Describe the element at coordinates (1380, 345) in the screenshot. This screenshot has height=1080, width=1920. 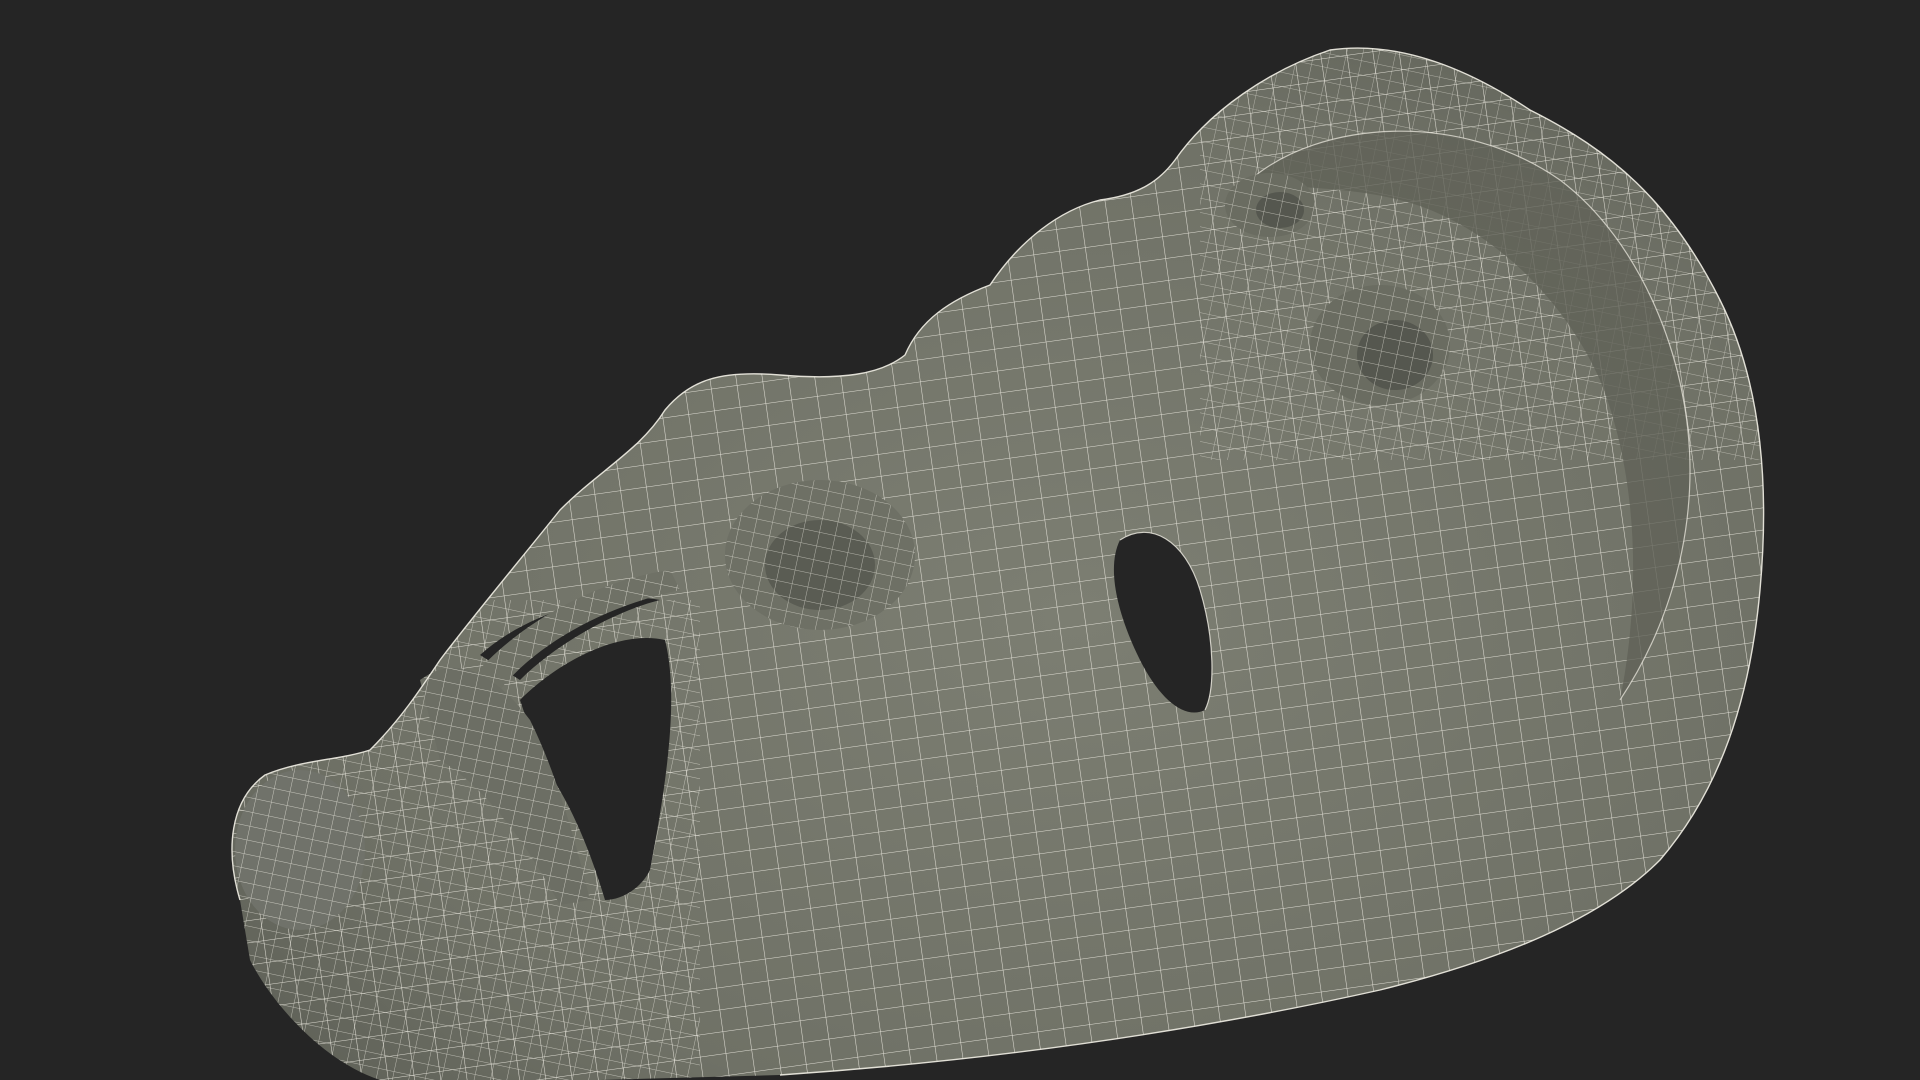
I see `mesh-bump-upper` at that location.